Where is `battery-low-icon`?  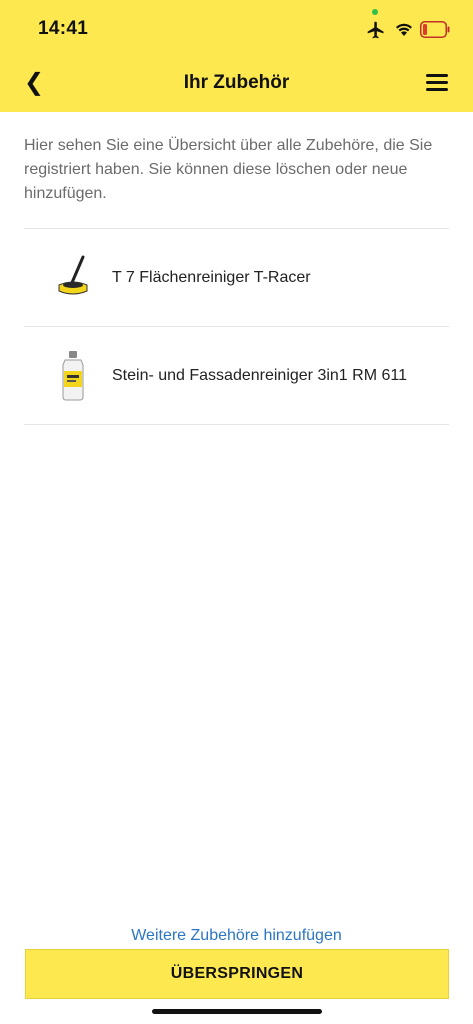
battery-low-icon is located at coordinates (435, 29).